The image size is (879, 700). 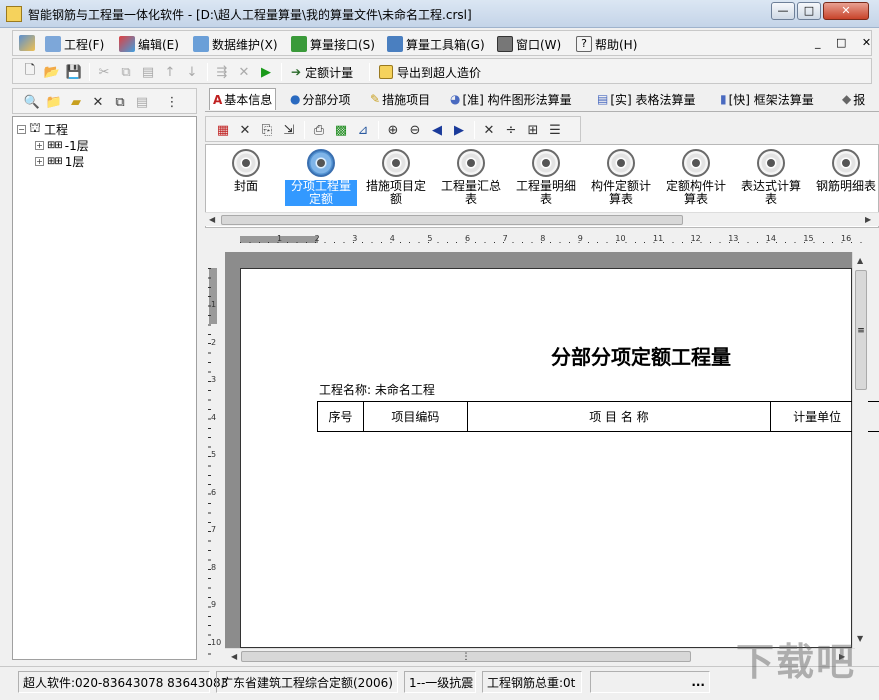 I want to click on ruler-tick-label: 11, so click(x=658, y=238).